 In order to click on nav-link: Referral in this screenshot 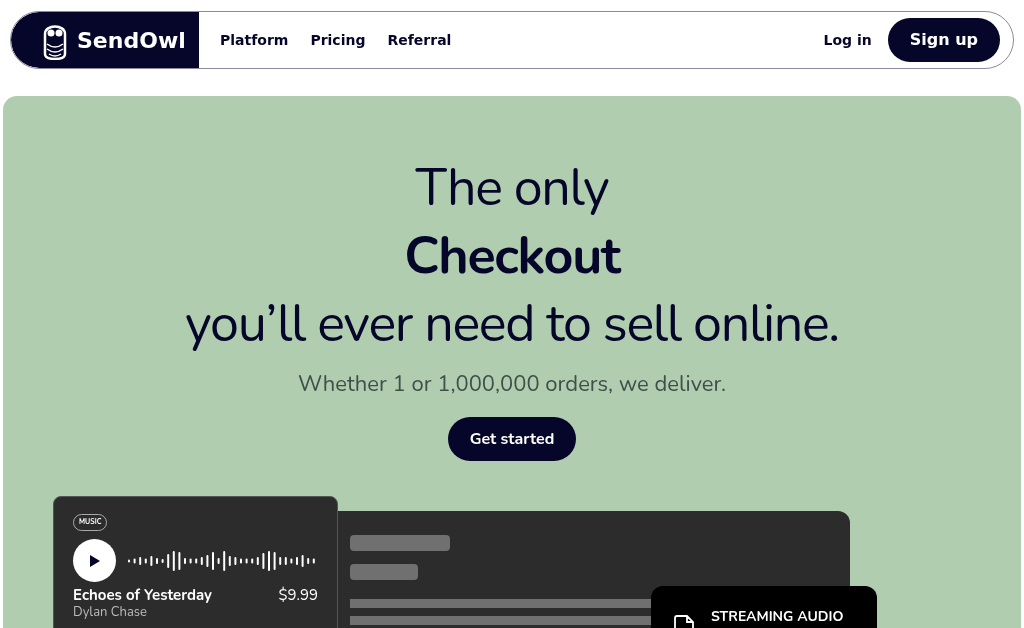, I will do `click(419, 40)`.